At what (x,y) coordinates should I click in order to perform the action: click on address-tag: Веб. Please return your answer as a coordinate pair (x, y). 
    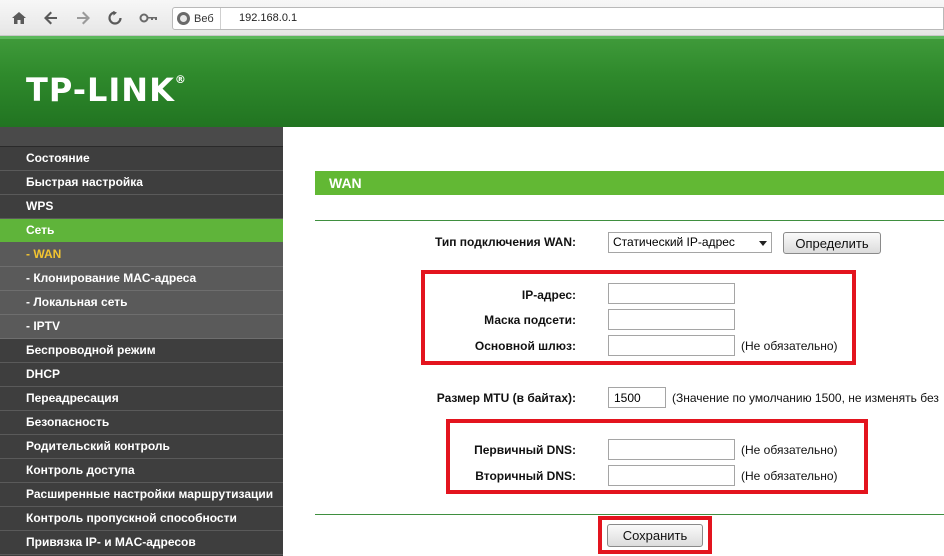
    Looking at the image, I should click on (197, 18).